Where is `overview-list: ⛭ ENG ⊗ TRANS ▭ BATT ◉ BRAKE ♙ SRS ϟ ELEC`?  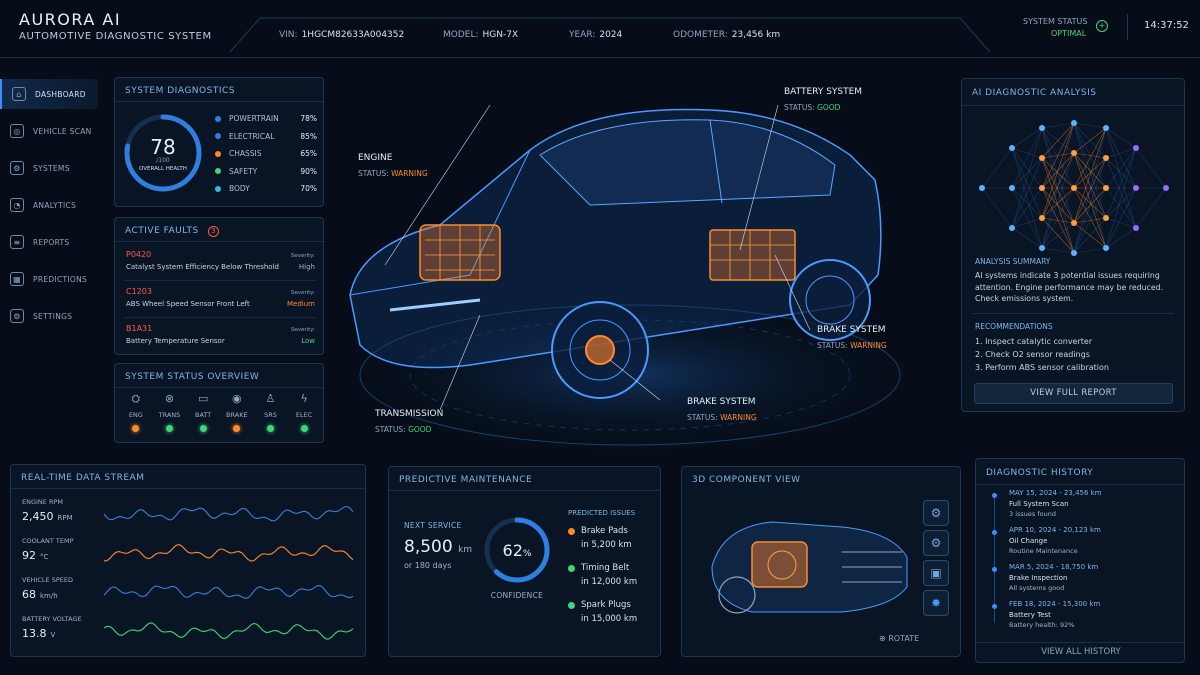
overview-list: ⛭ ENG ⊗ TRANS ▭ BATT ◉ BRAKE ♙ SRS ϟ ELEC is located at coordinates (220, 415).